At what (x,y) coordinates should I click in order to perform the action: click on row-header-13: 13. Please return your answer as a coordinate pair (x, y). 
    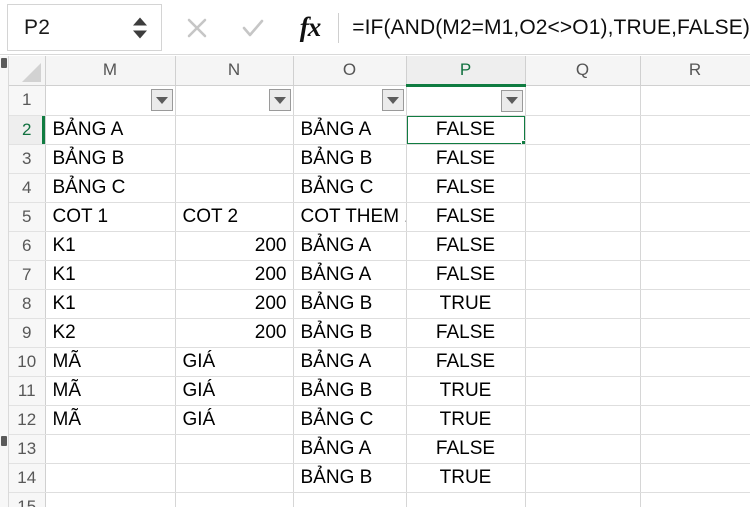
    Looking at the image, I should click on (27, 449).